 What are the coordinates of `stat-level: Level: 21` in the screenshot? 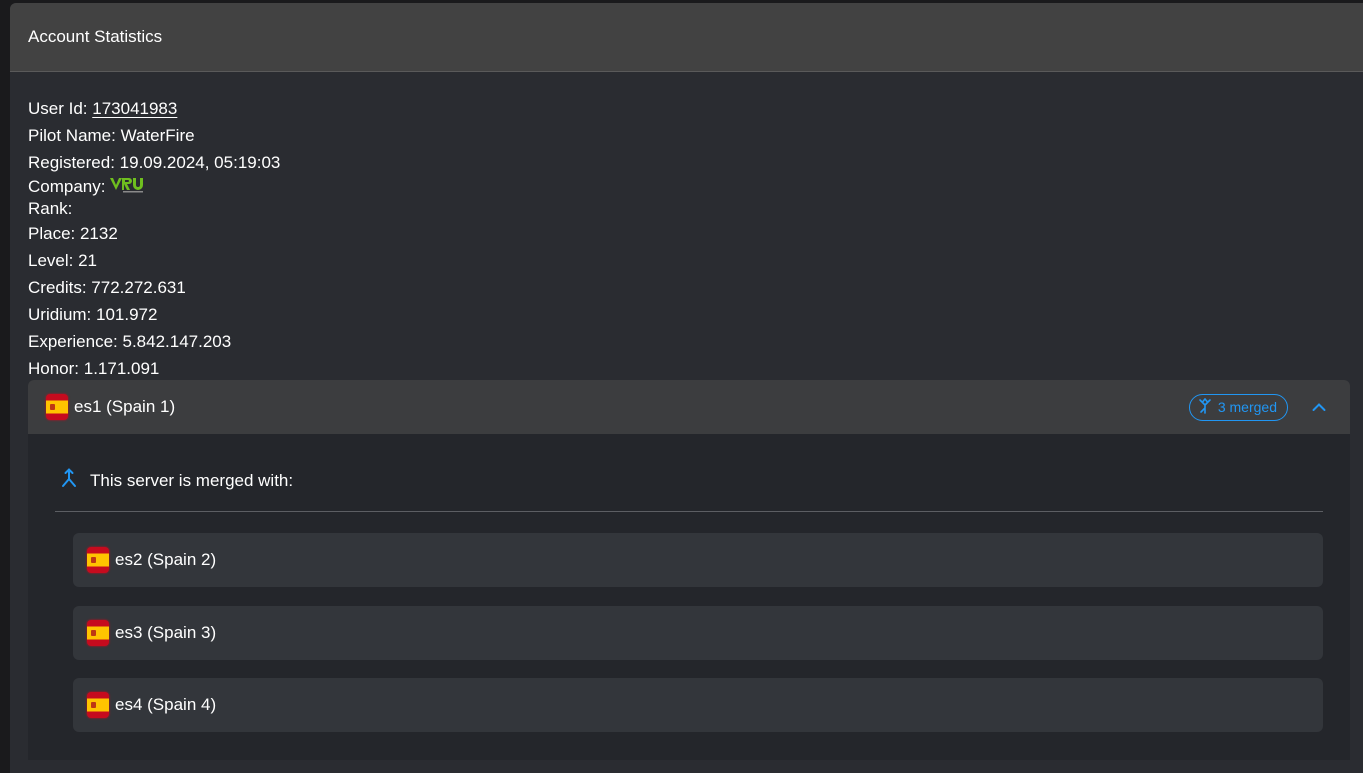 It's located at (62, 260).